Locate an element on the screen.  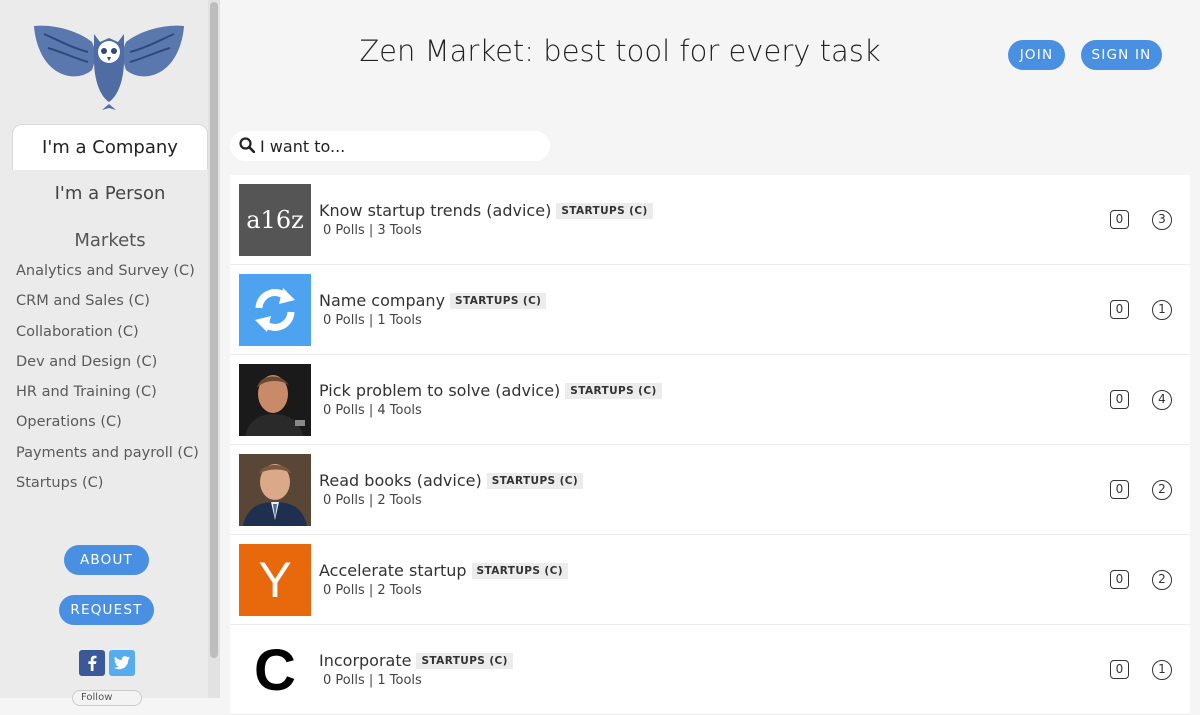
join-button: JOIN is located at coordinates (1036, 55).